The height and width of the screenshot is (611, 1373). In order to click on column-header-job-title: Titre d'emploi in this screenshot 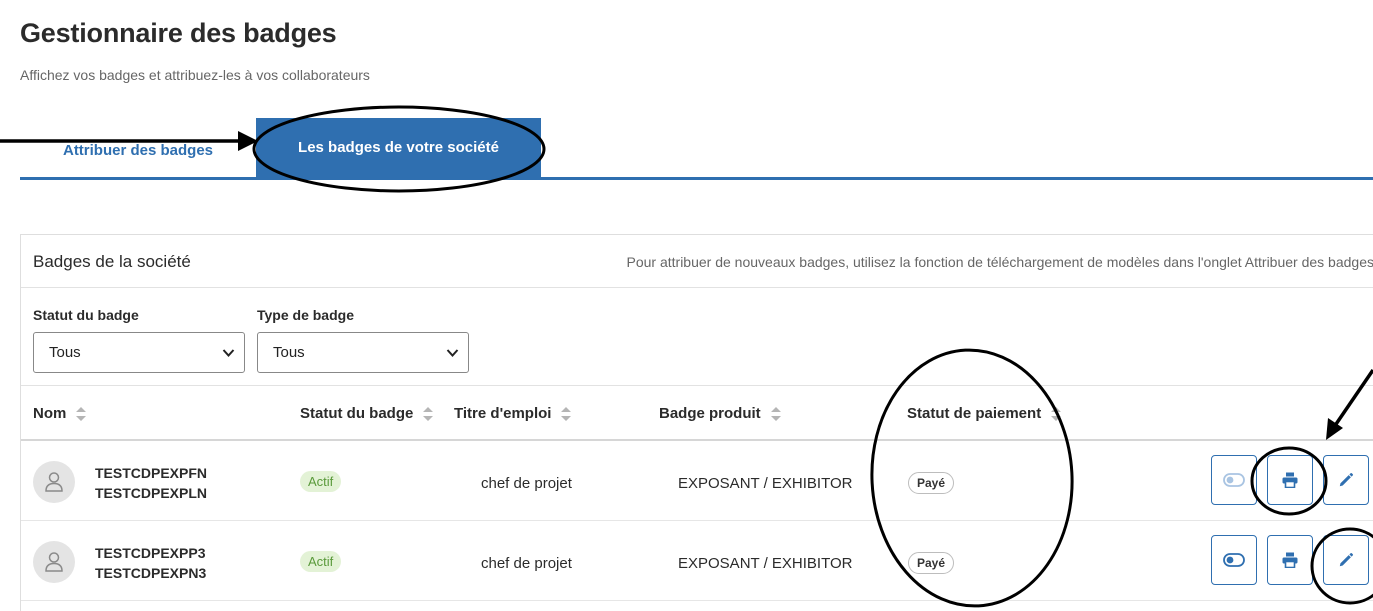, I will do `click(513, 413)`.